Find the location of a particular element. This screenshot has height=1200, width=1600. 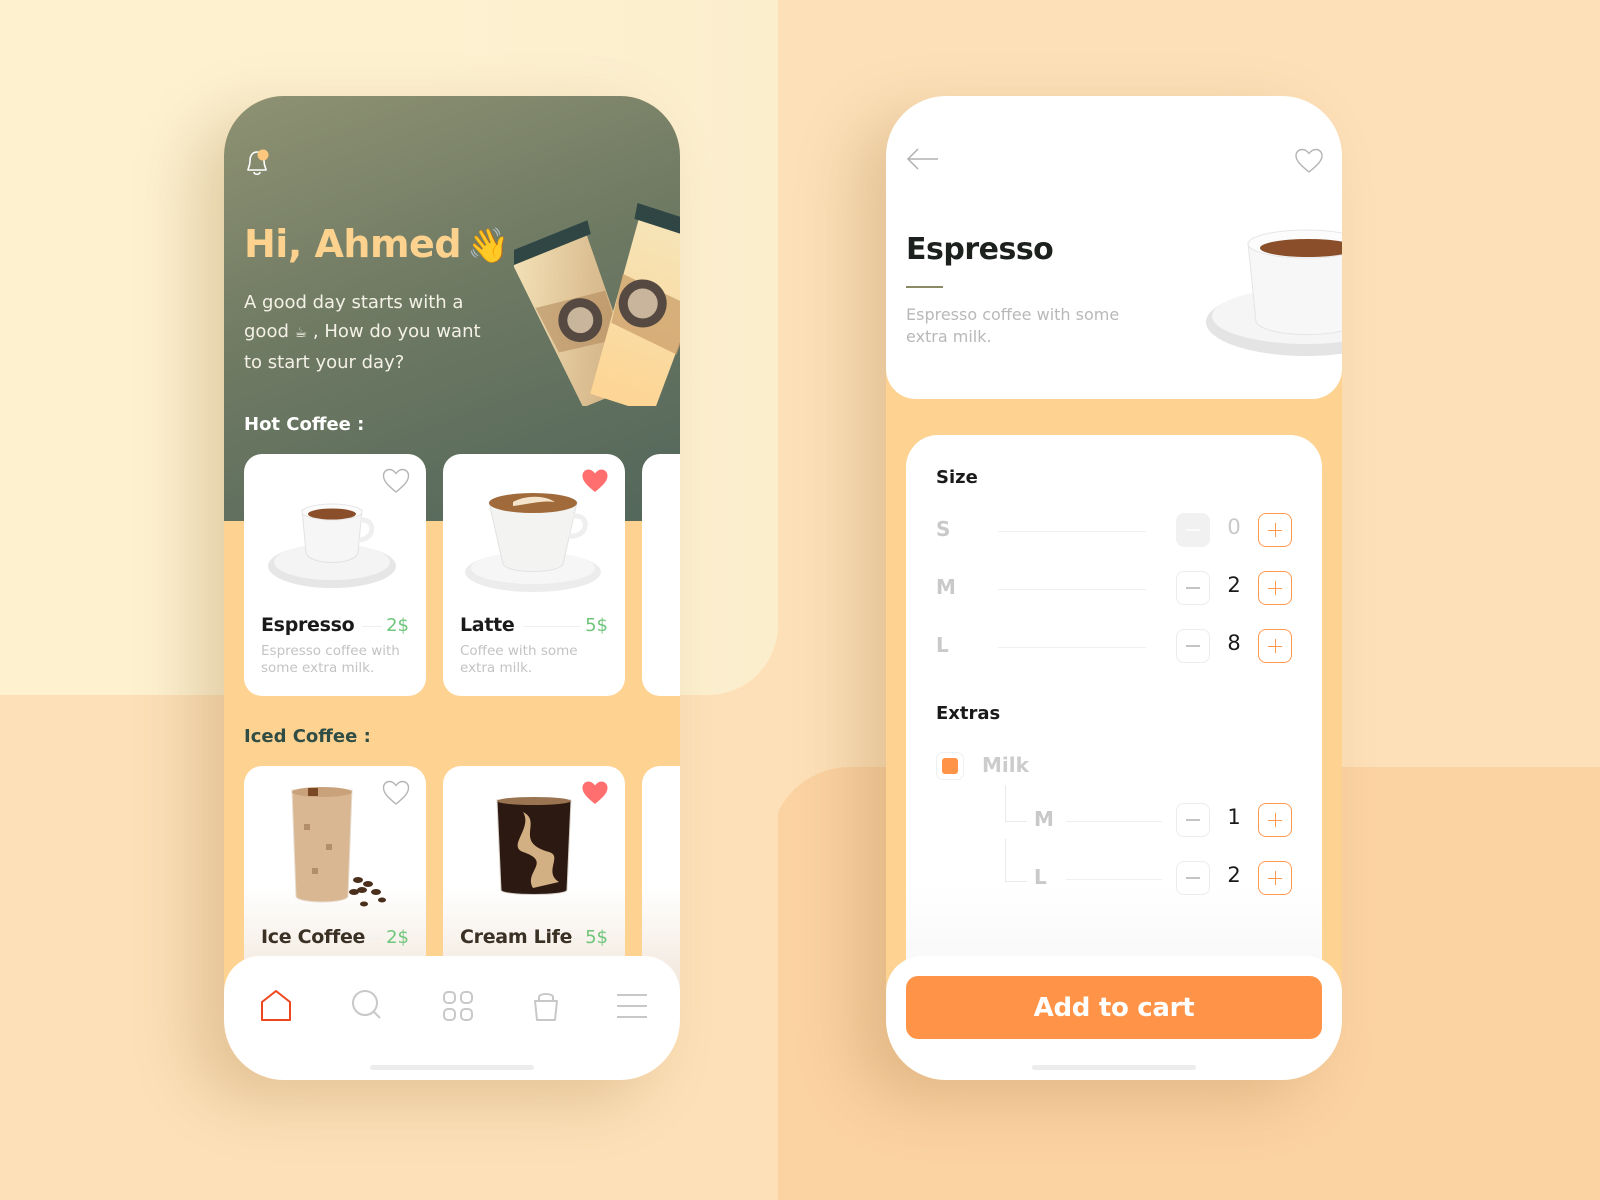

extras-heading: Extras is located at coordinates (968, 713).